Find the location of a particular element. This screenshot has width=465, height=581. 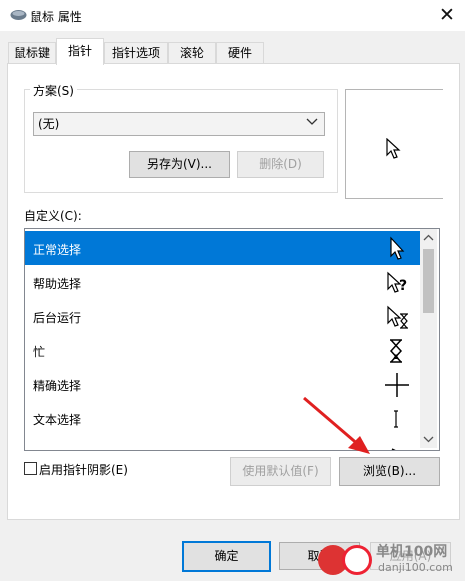

scroll-thumb is located at coordinates (428, 281).